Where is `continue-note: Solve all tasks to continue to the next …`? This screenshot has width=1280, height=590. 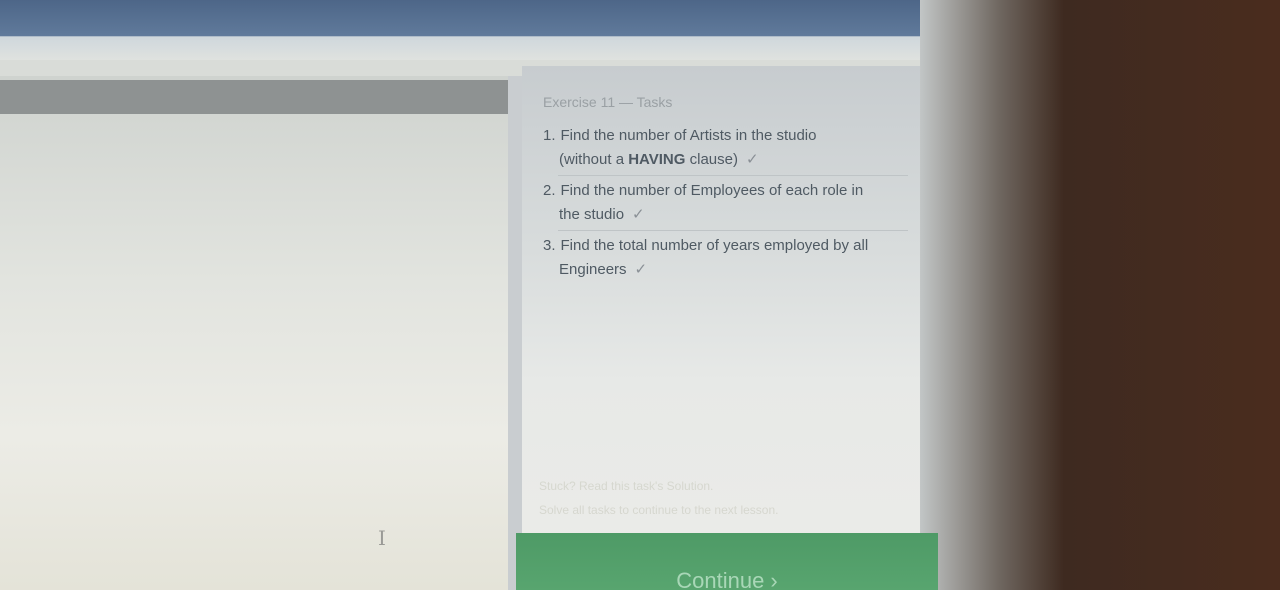 continue-note: Solve all tasks to continue to the next … is located at coordinates (659, 510).